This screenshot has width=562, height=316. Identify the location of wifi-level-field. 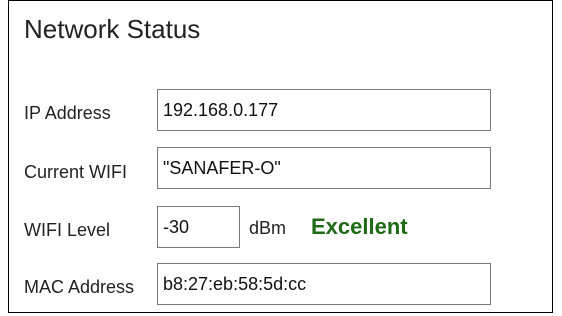
(198, 227).